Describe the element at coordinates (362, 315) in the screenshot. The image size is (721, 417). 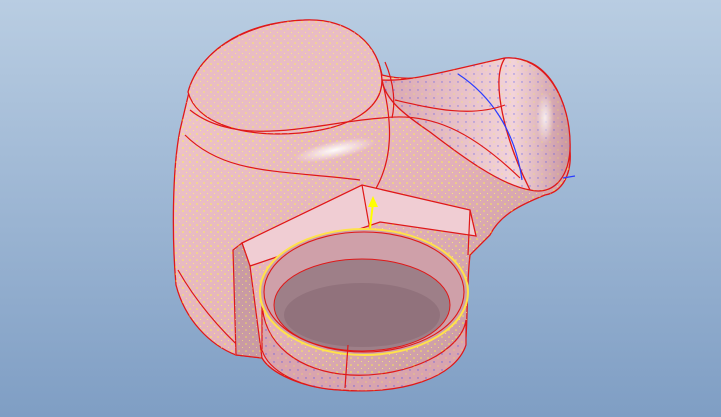
I see `port-bore-shadow` at that location.